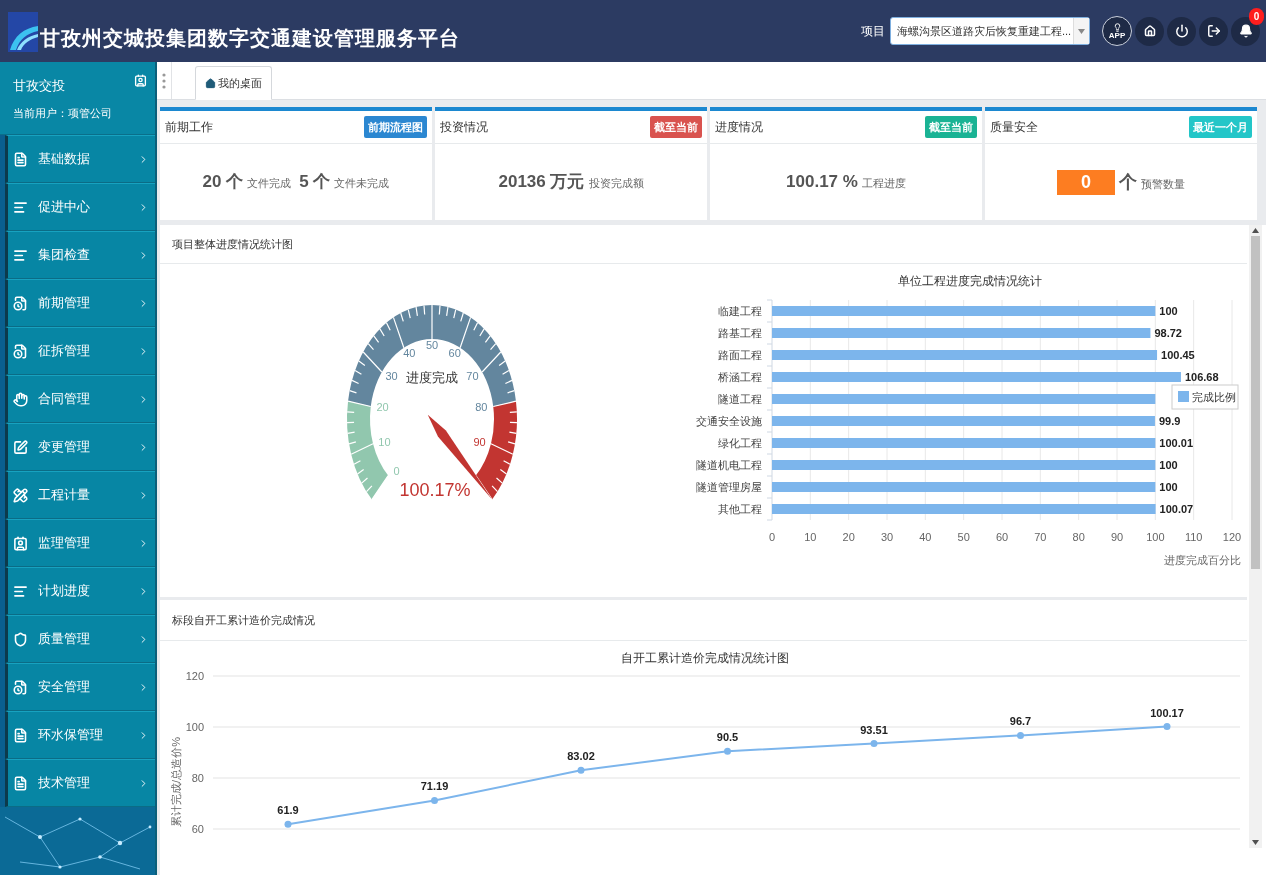  Describe the element at coordinates (20, 399) in the screenshot. I see `hand-icon` at that location.